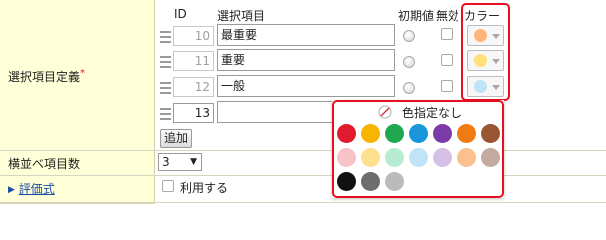 Image resolution: width=606 pixels, height=240 pixels. I want to click on column-header-name: 選択項目, so click(241, 16).